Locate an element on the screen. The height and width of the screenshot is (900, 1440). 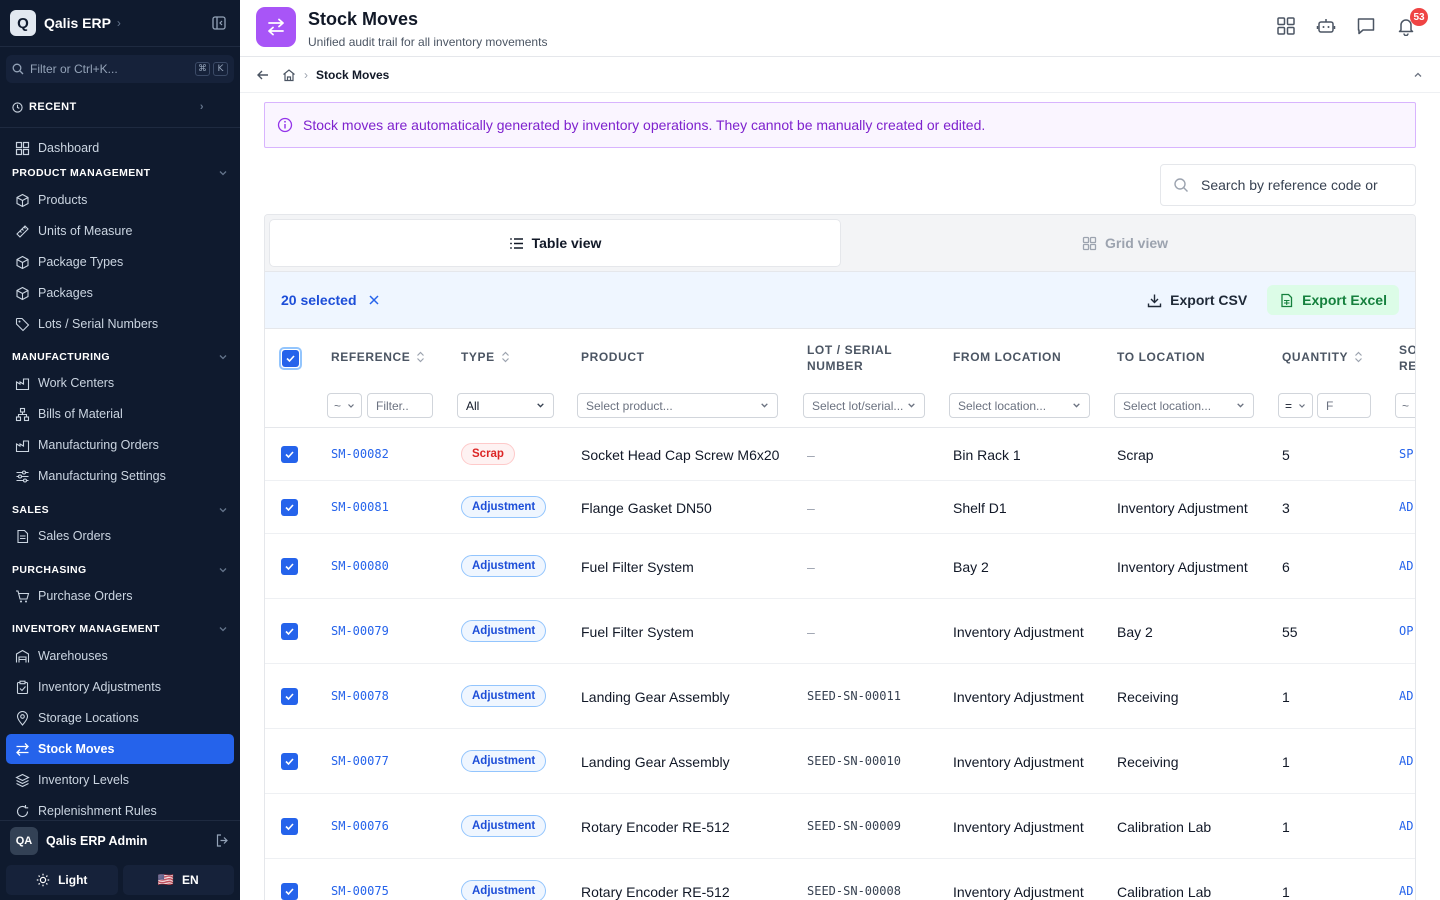
search-input is located at coordinates (1301, 185).